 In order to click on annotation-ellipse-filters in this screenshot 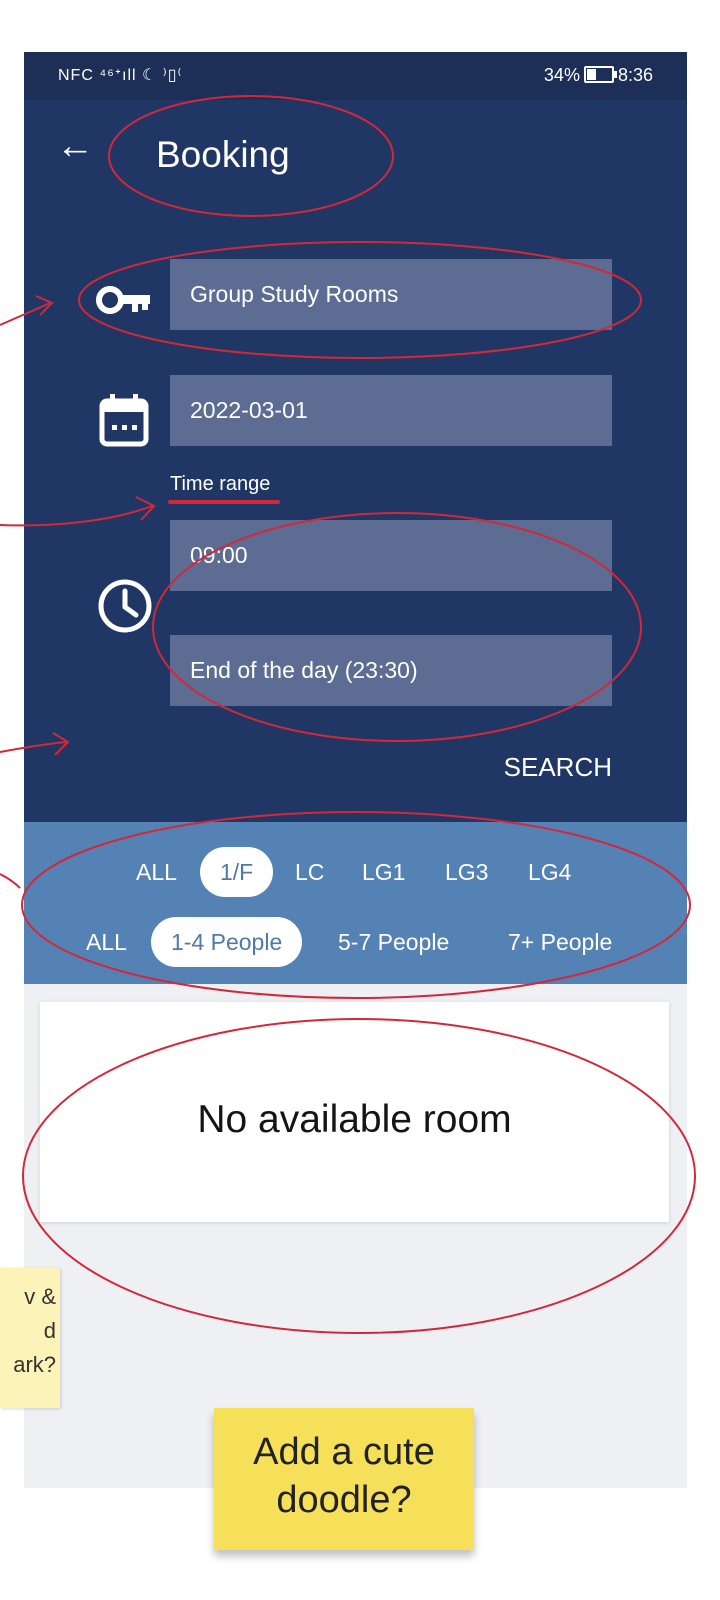, I will do `click(356, 905)`.